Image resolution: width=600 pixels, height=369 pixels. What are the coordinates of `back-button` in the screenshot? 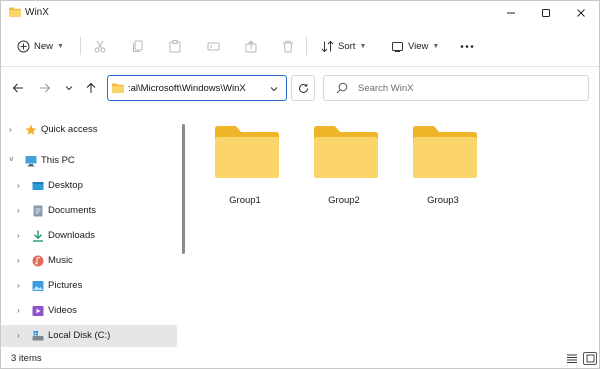 It's located at (18, 88).